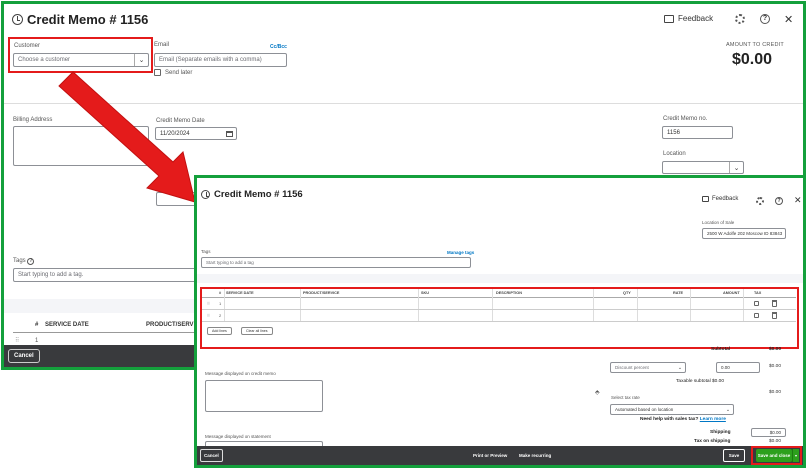  I want to click on tags-label: Tags, so click(206, 251).